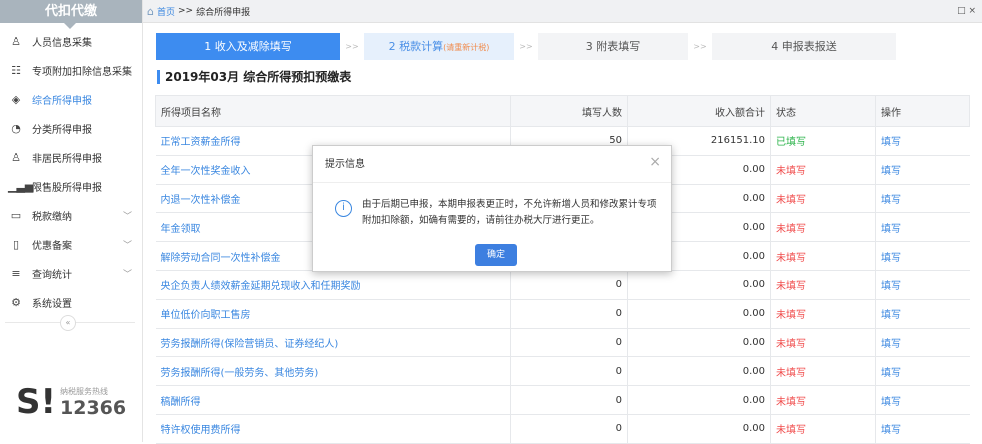 This screenshot has width=982, height=444. What do you see at coordinates (71, 402) in the screenshot?
I see `hotline: S! 纳税服务热线 12366` at bounding box center [71, 402].